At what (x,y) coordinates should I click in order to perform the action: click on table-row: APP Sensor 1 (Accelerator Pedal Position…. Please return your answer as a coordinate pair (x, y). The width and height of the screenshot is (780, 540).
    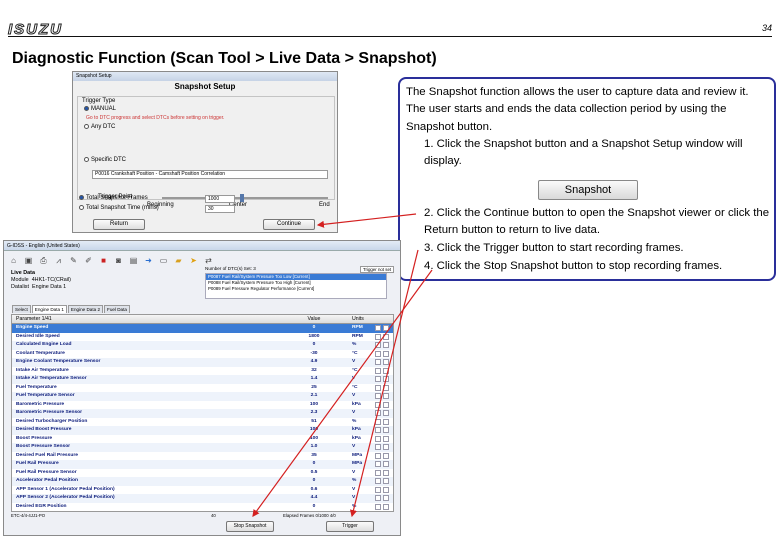
    Looking at the image, I should click on (202, 490).